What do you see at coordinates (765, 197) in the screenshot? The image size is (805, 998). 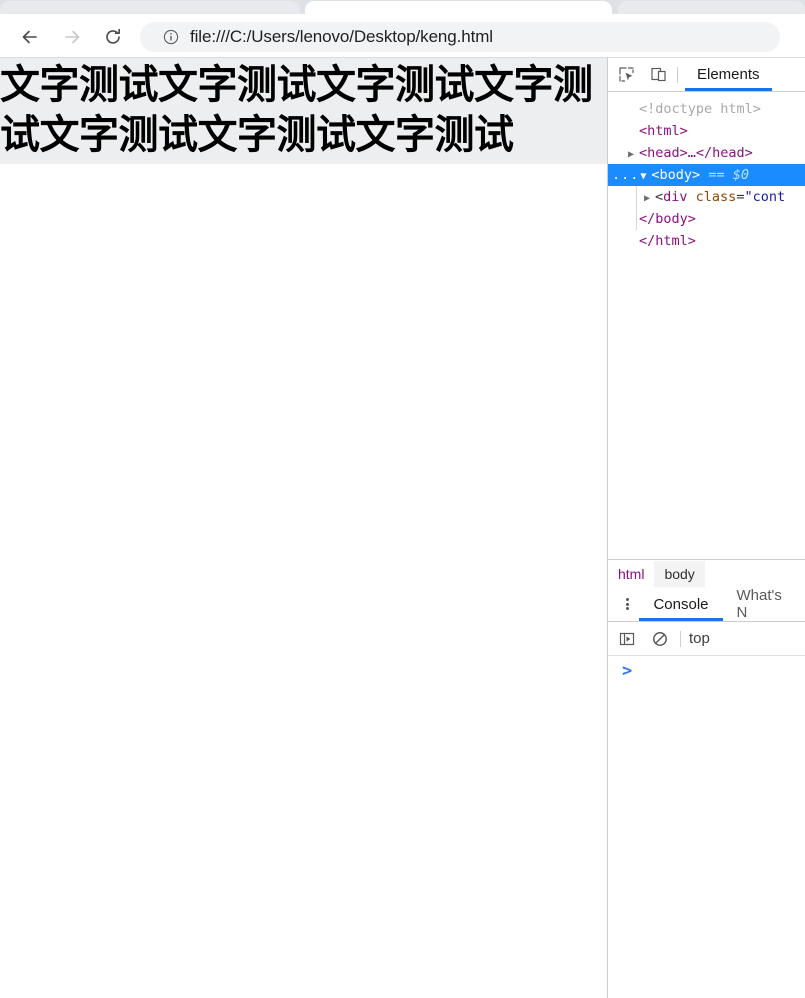 I see `div-attr-value-token: "cont` at bounding box center [765, 197].